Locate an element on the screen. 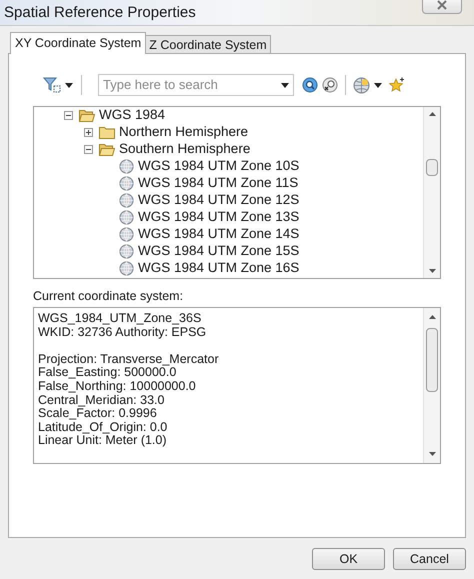  search-icon is located at coordinates (310, 85).